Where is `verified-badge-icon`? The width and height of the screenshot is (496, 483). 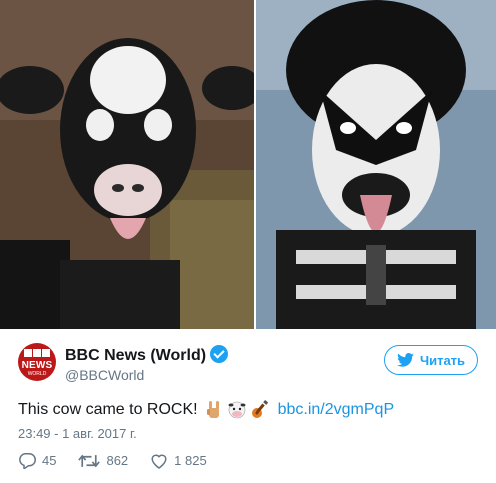 verified-badge-icon is located at coordinates (219, 354).